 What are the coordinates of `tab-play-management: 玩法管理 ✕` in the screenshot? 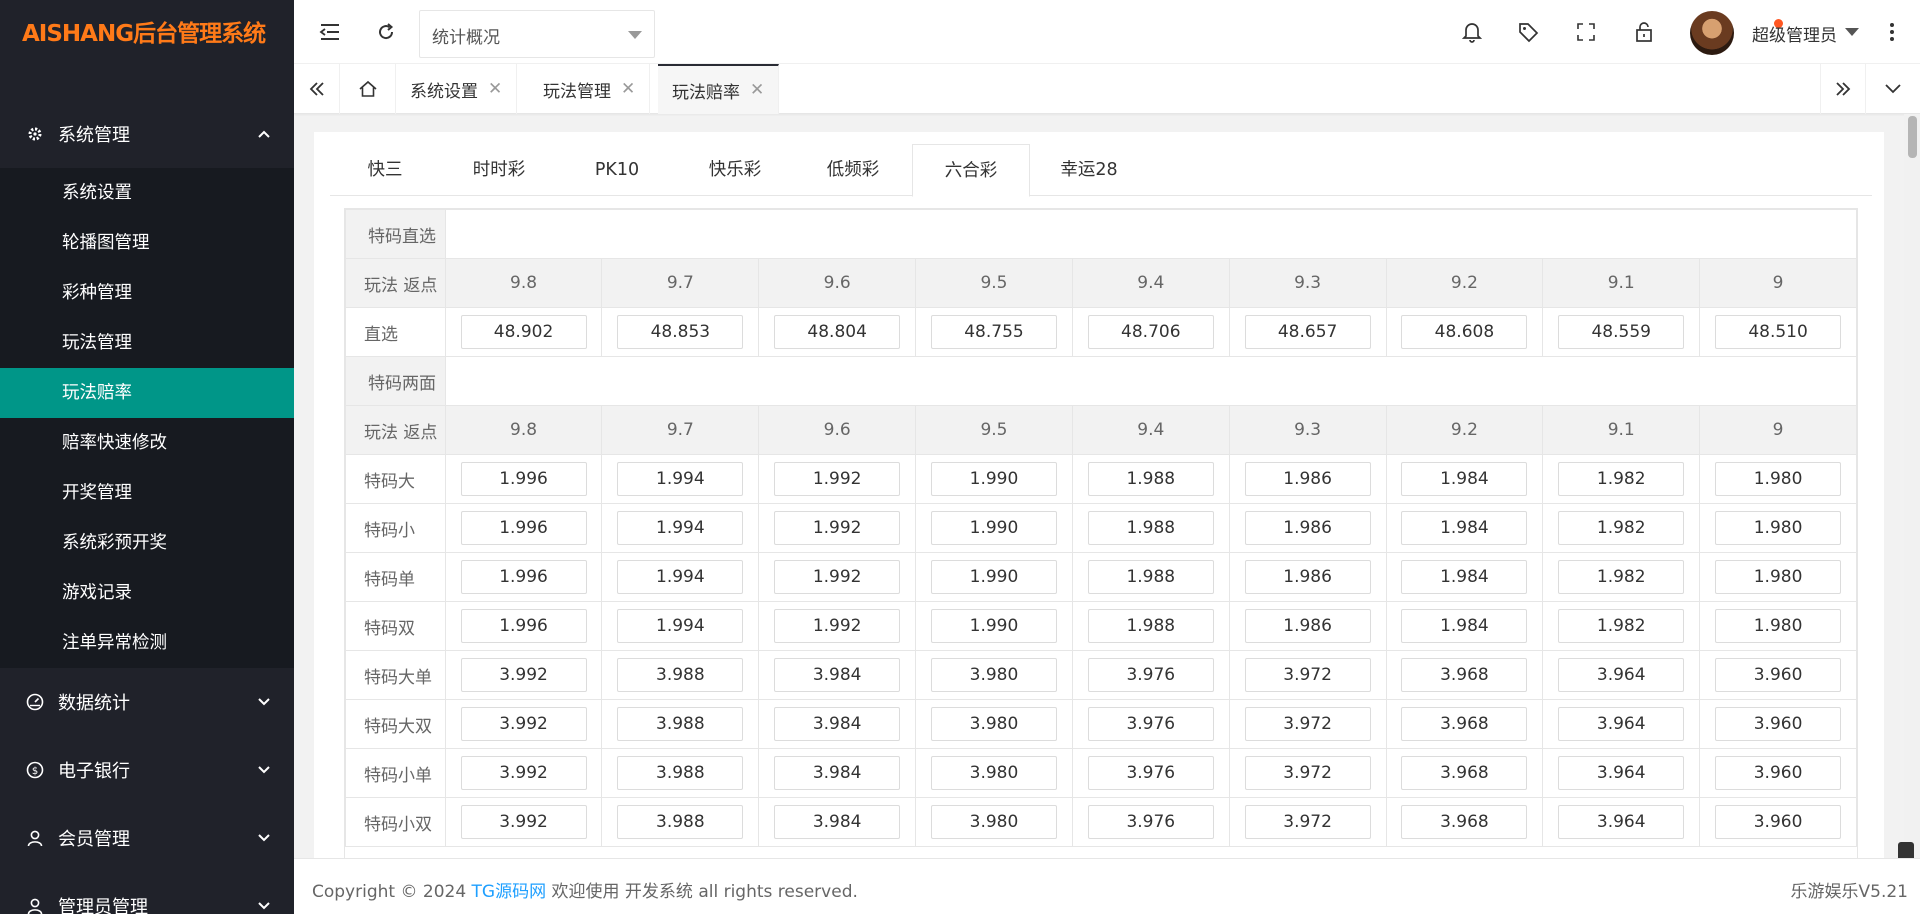 It's located at (590, 89).